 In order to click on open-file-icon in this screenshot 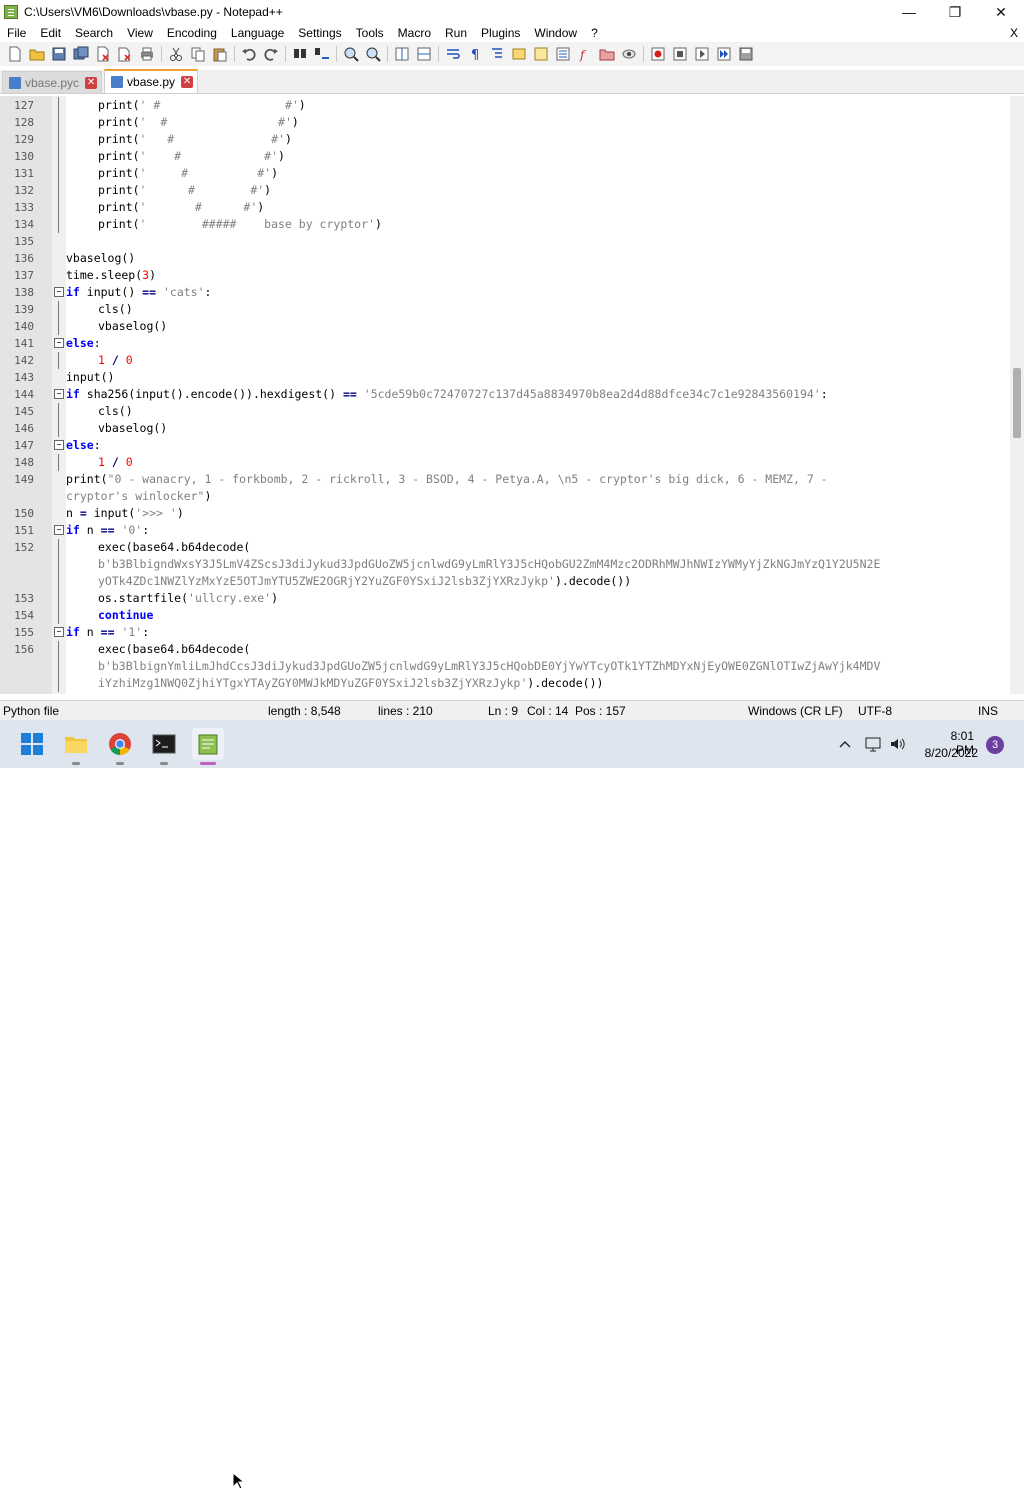, I will do `click(37, 54)`.